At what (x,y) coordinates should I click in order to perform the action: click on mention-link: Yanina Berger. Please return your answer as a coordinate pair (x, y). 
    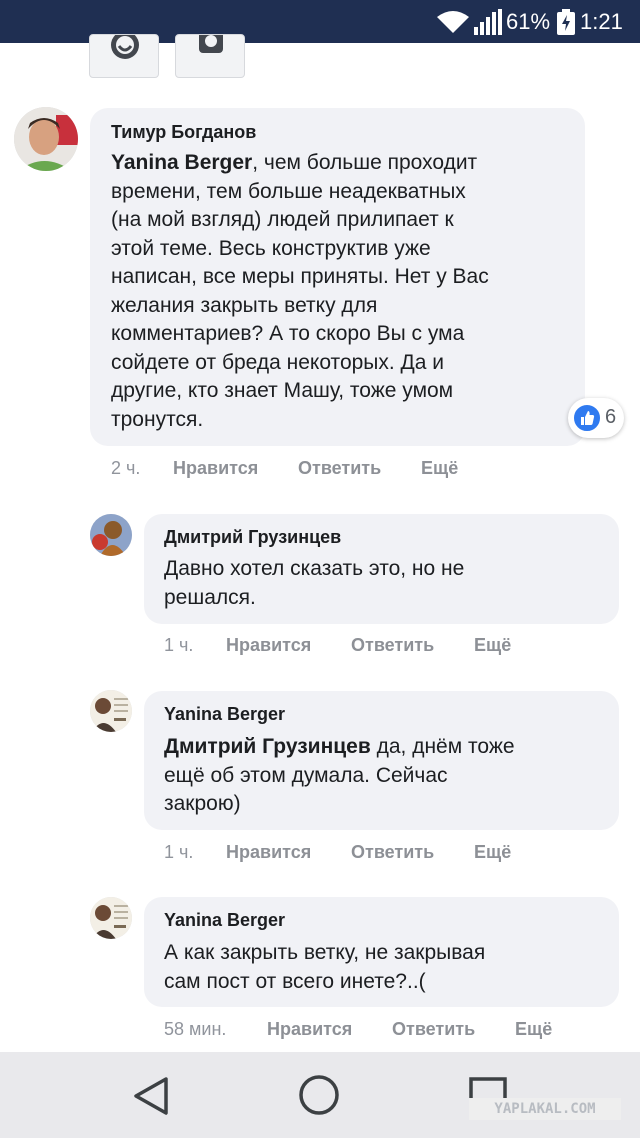
    Looking at the image, I should click on (181, 162).